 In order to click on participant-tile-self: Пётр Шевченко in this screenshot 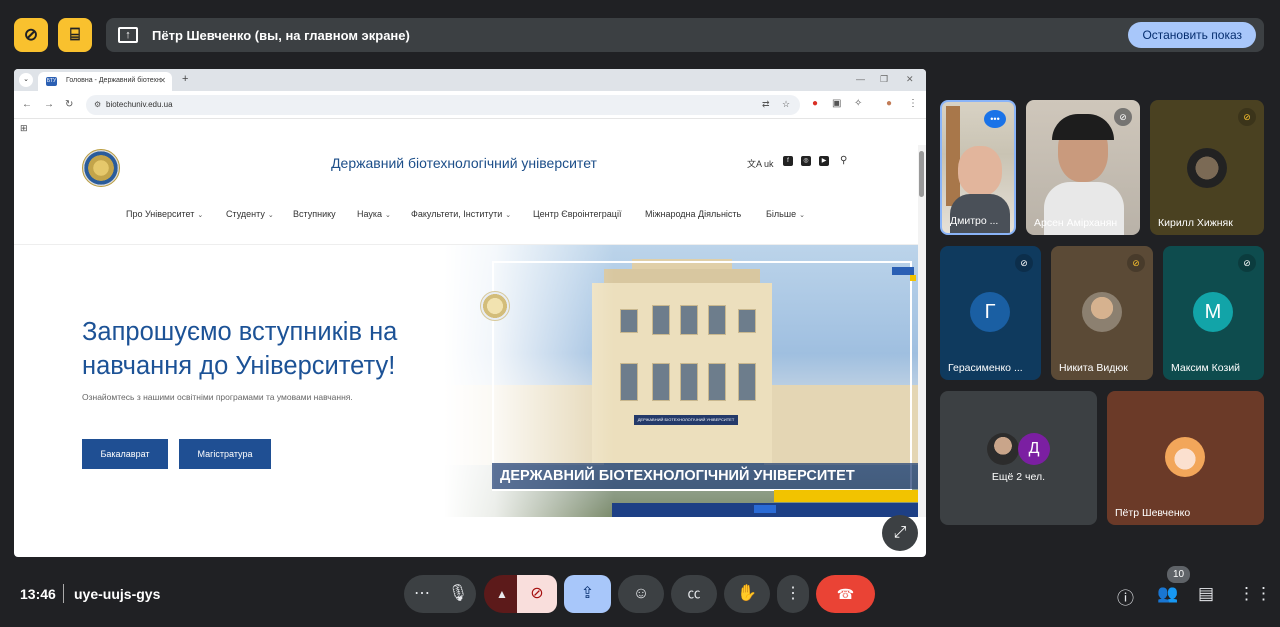, I will do `click(1185, 458)`.